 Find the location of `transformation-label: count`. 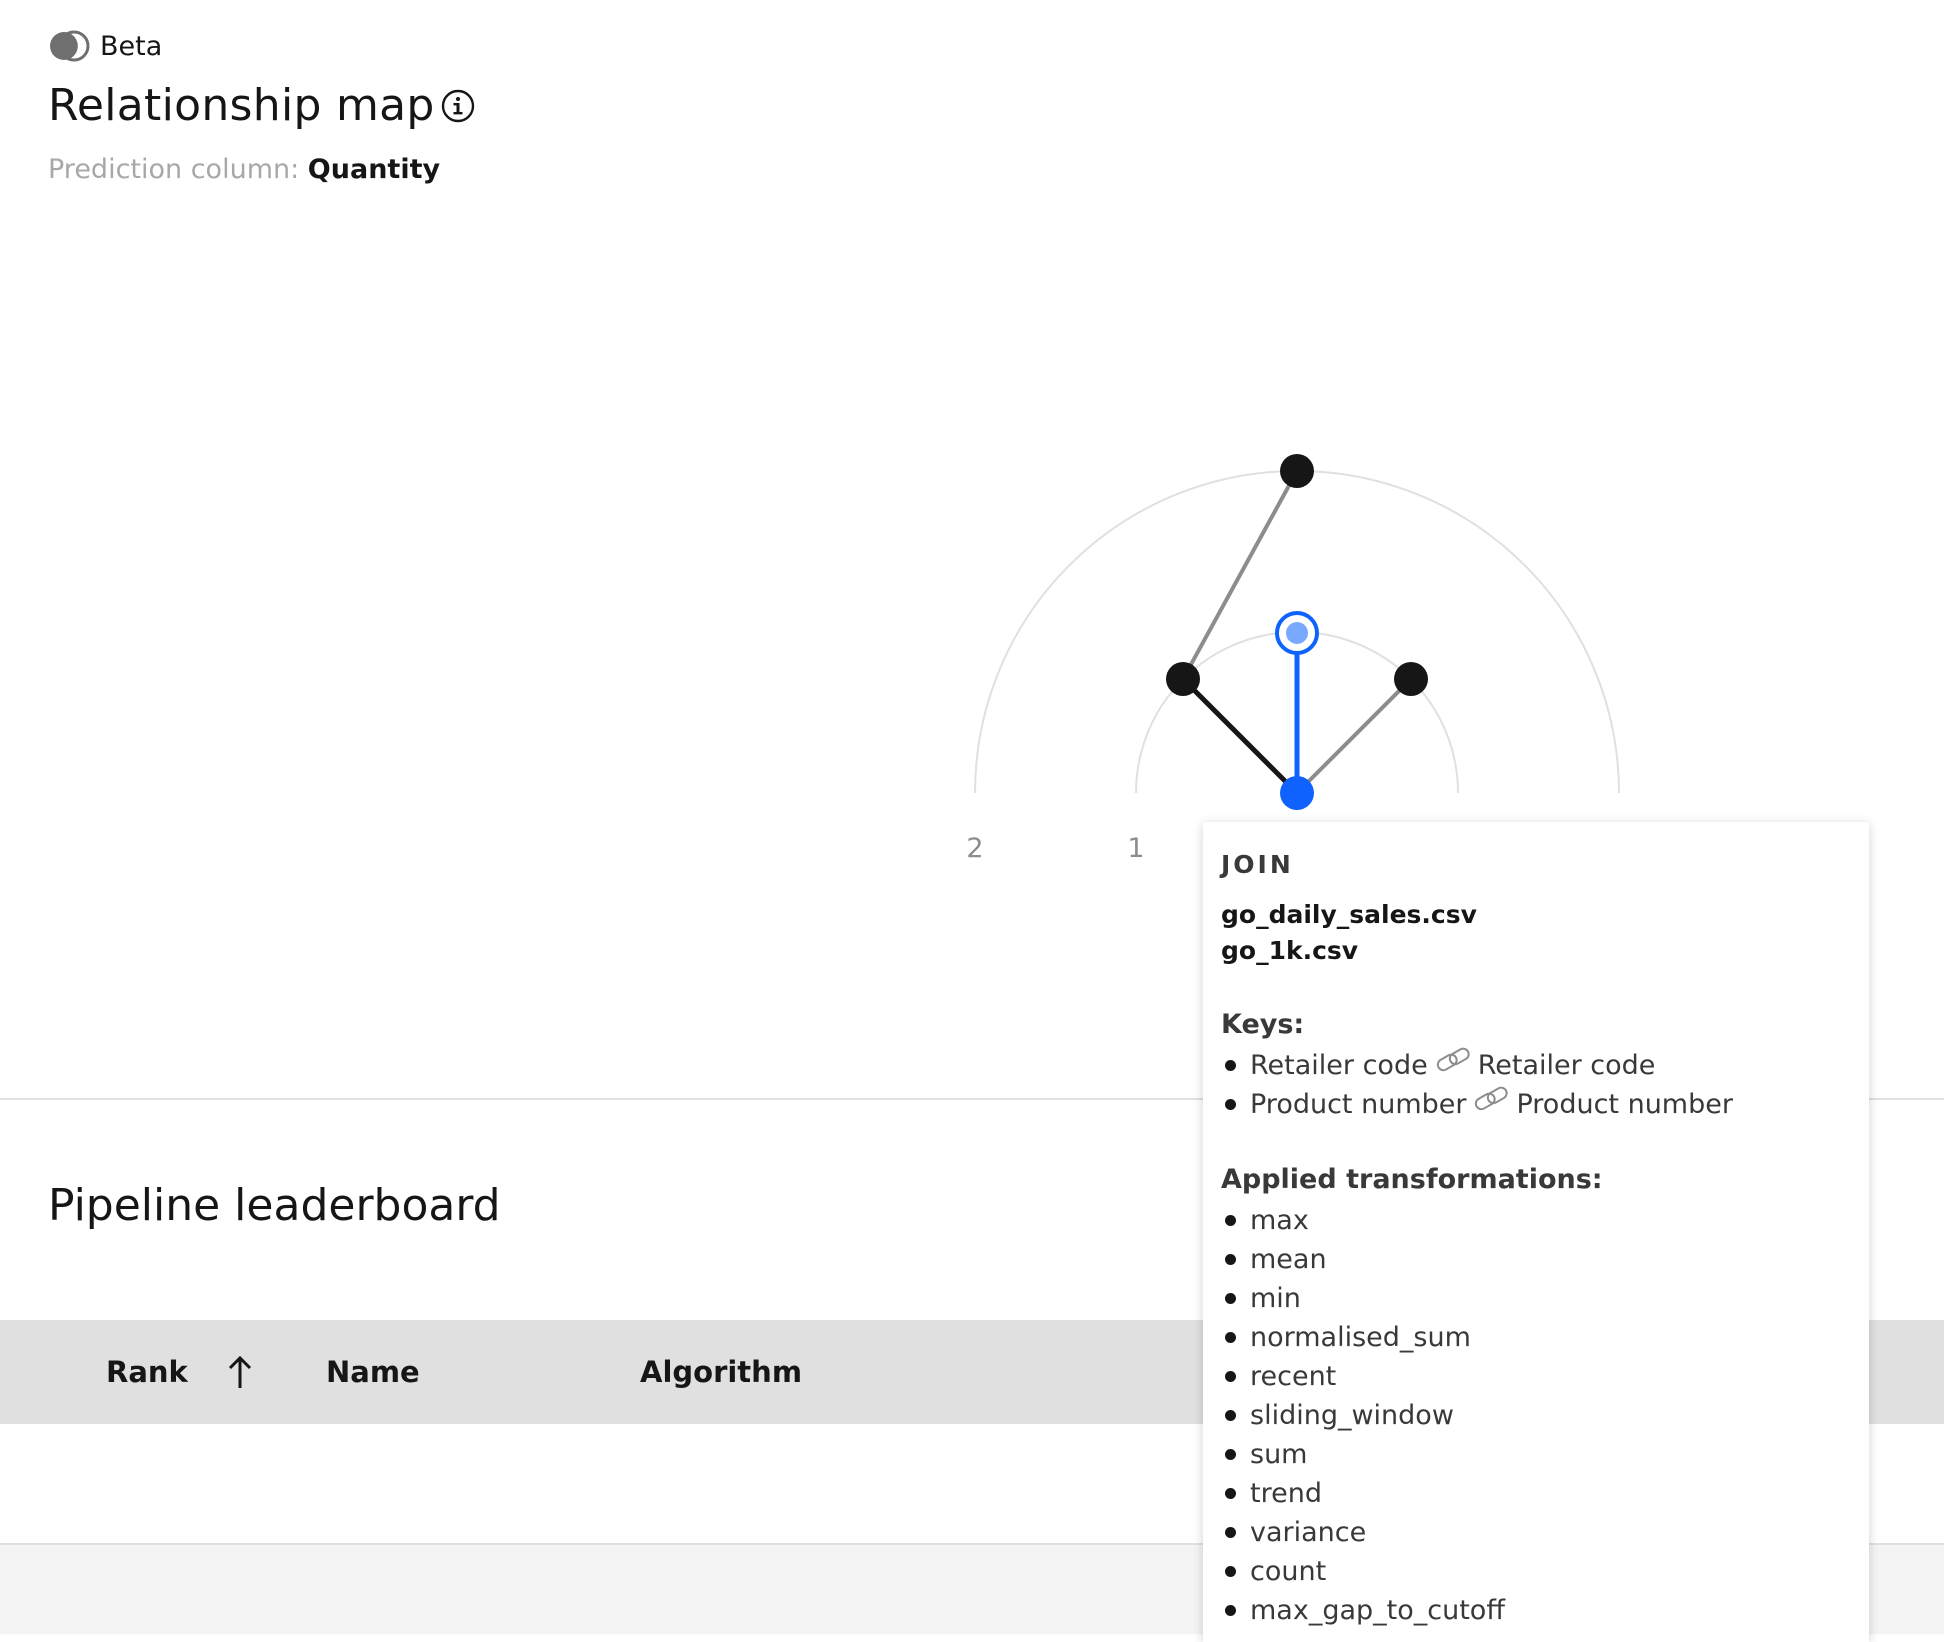

transformation-label: count is located at coordinates (1288, 1571).